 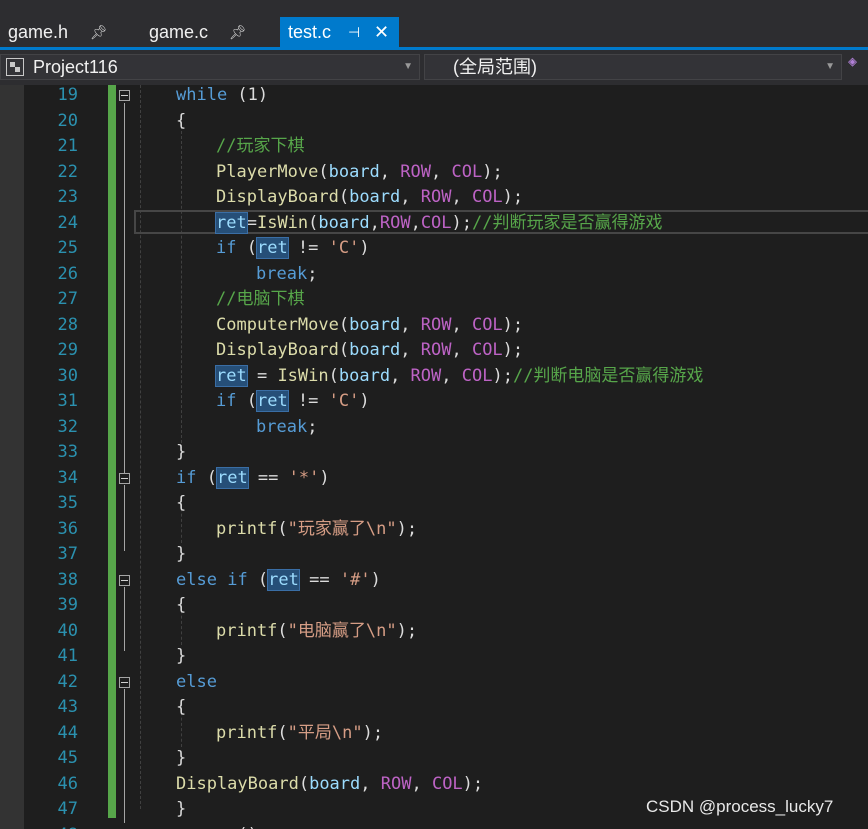 I want to click on line-number: 25, so click(x=67, y=248).